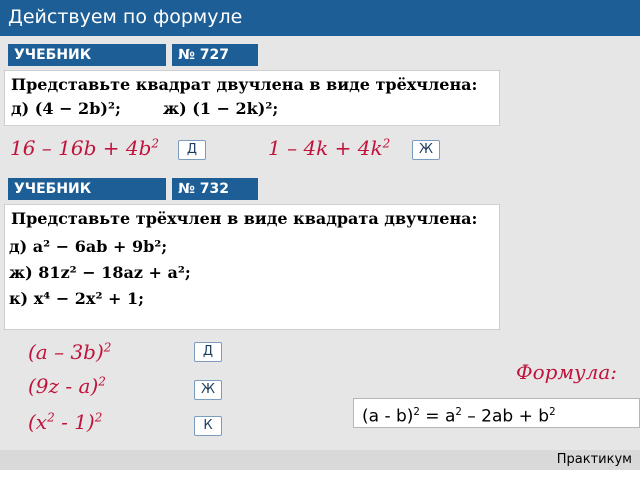  I want to click on task-number-chip-1: № 727, so click(215, 55).